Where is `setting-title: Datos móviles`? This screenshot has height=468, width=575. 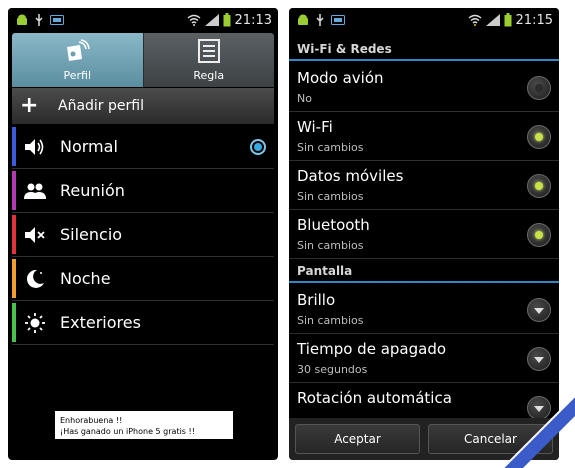 setting-title: Datos móviles is located at coordinates (350, 176).